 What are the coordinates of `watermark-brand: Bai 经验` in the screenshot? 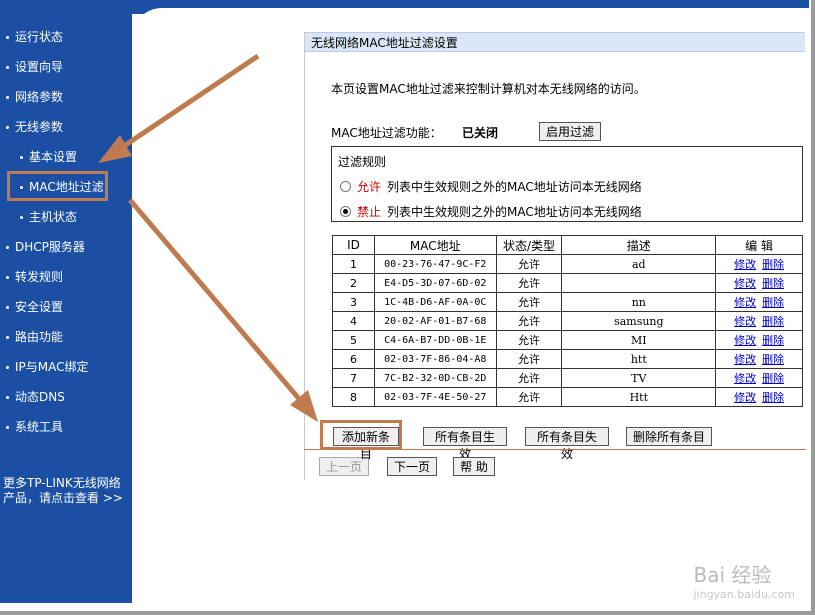 It's located at (732, 575).